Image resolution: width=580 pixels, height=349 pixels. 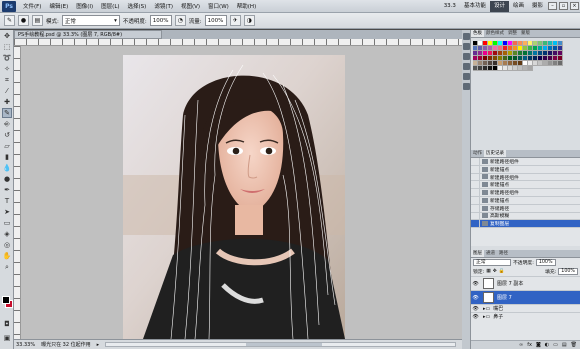 What do you see at coordinates (7, 157) in the screenshot?
I see `gradient-tool-icon: ▮` at bounding box center [7, 157].